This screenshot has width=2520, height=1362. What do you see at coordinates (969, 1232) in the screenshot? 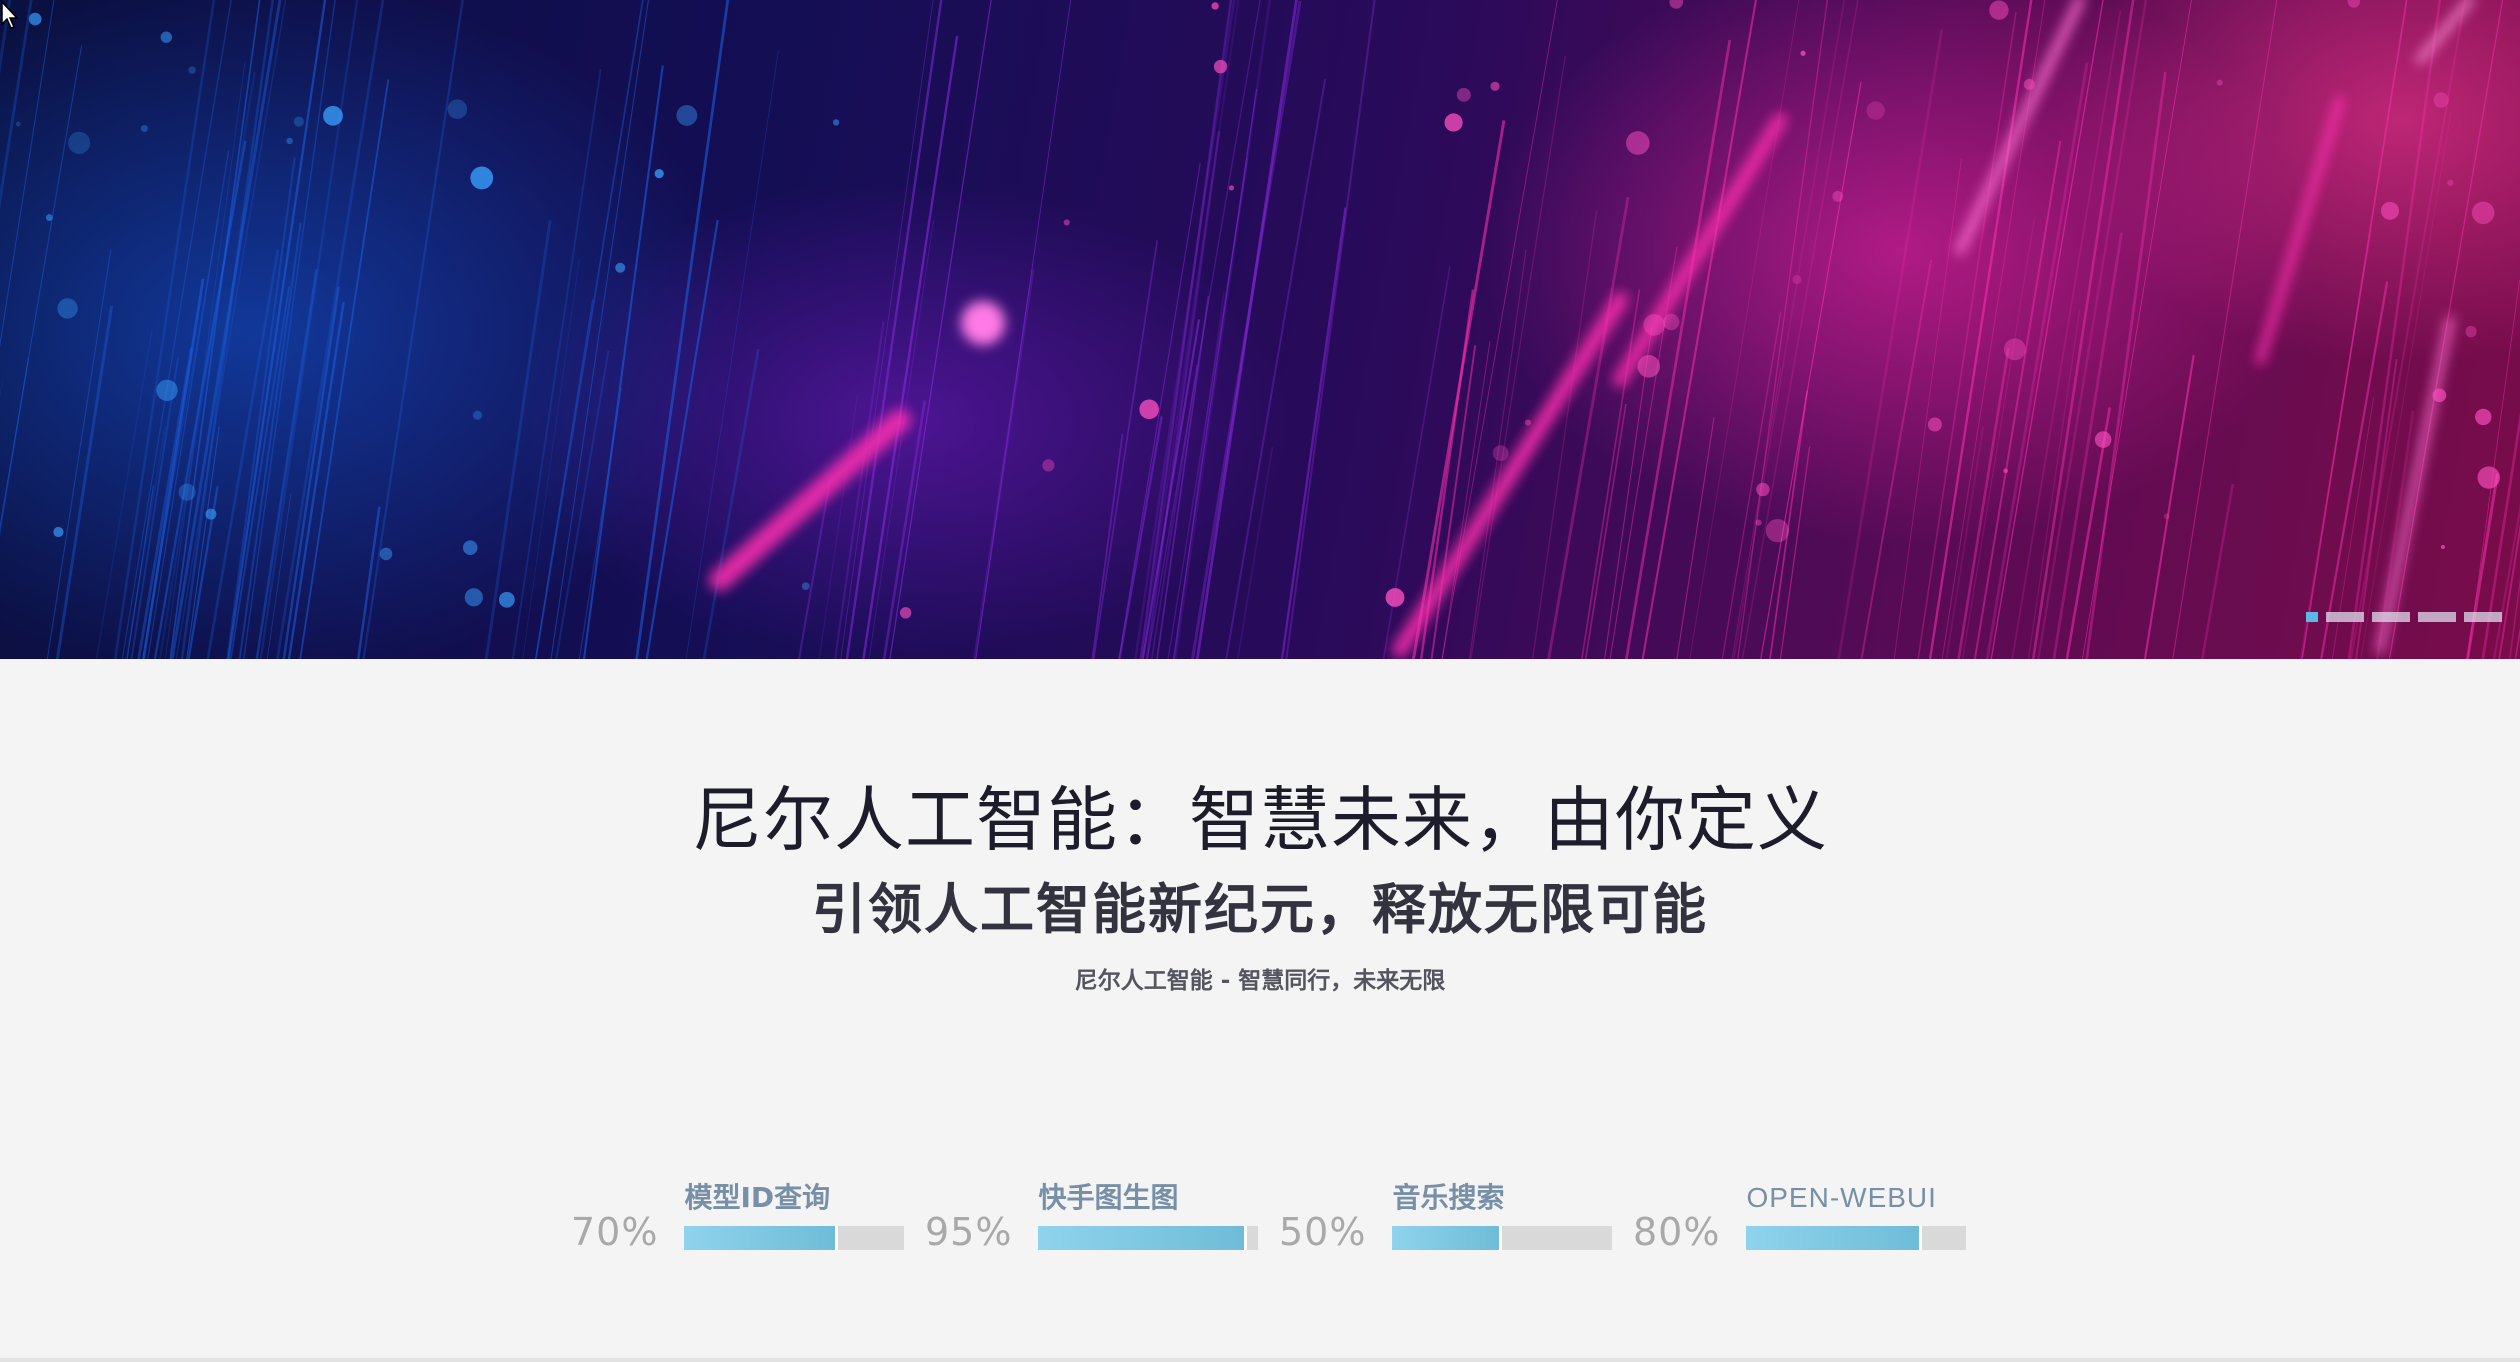
I see `skill-percent: 95%` at bounding box center [969, 1232].